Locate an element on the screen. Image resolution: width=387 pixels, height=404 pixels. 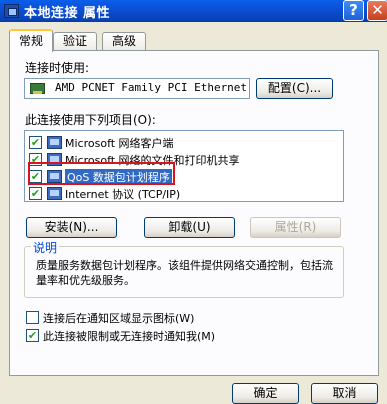
show-icon-checkbox is located at coordinates (32, 317).